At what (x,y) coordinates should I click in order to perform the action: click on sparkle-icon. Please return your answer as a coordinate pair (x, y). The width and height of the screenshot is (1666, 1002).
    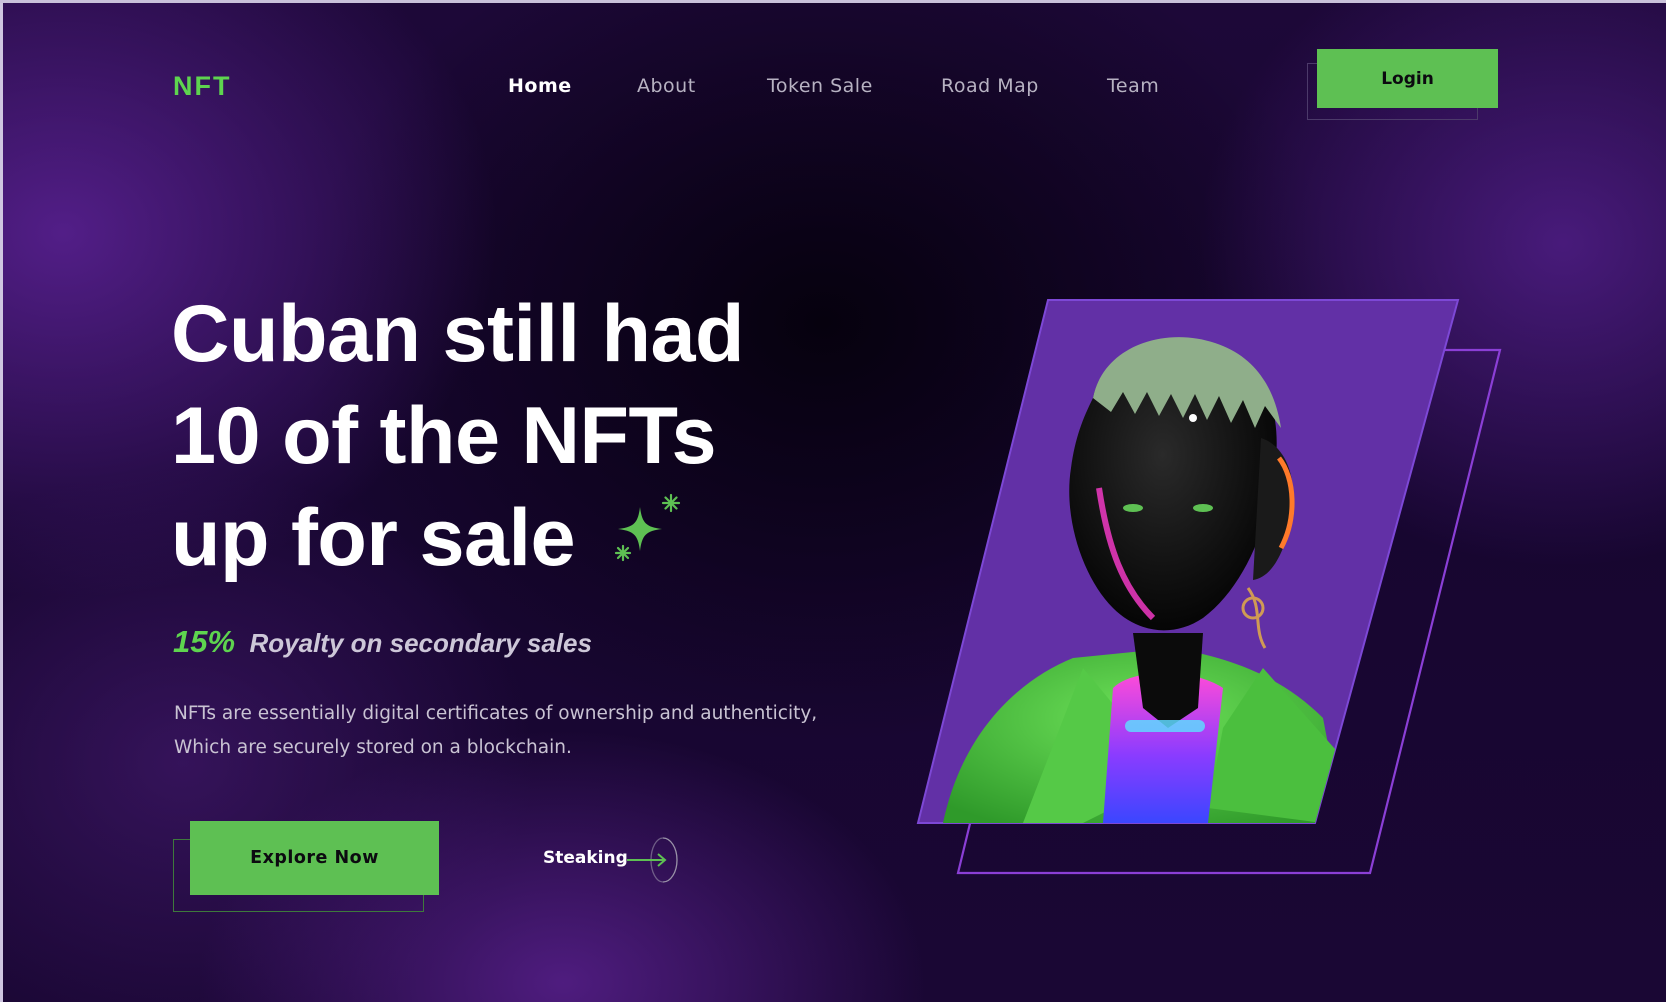
    Looking at the image, I should click on (647, 527).